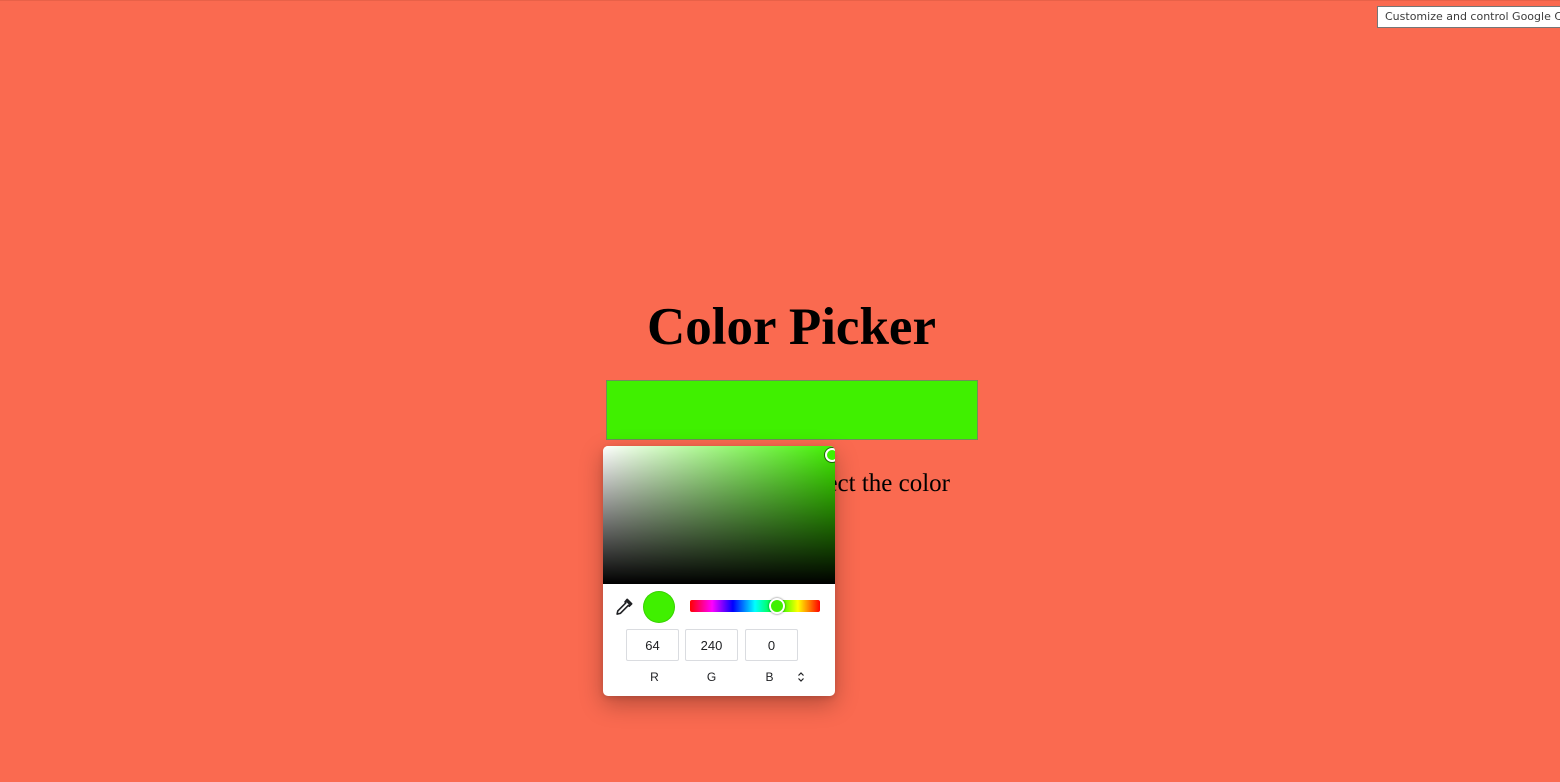 This screenshot has width=1560, height=782. I want to click on blue-value-input, so click(771, 645).